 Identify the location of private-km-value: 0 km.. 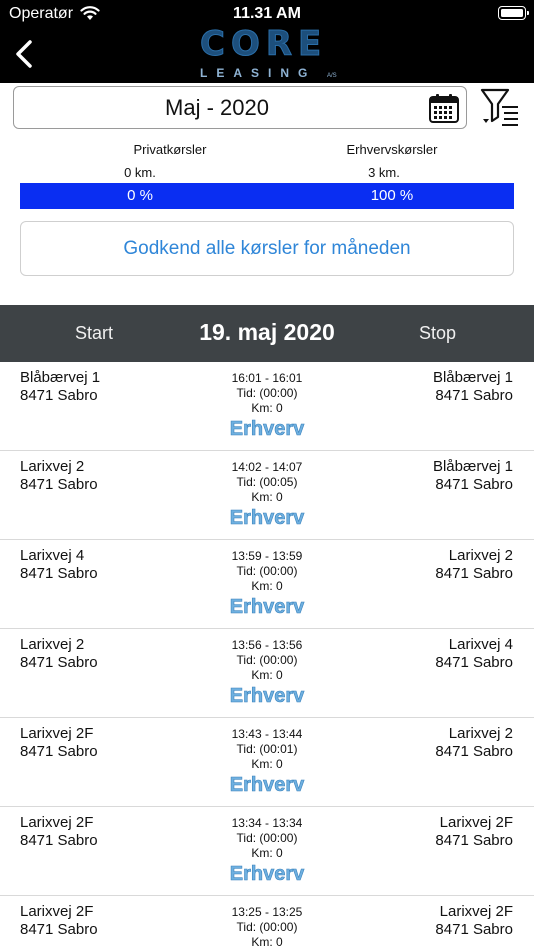
(140, 172).